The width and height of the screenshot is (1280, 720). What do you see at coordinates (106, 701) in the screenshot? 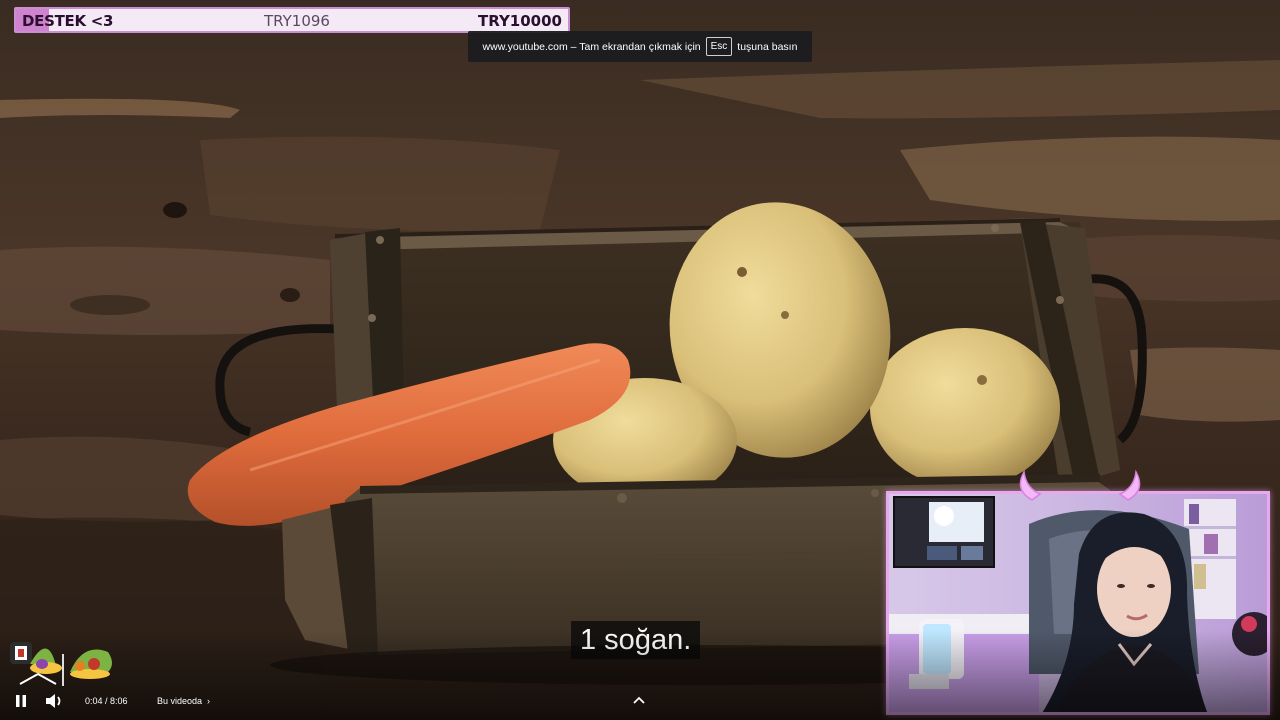
I see `time-display: 0:04 / 8:06` at bounding box center [106, 701].